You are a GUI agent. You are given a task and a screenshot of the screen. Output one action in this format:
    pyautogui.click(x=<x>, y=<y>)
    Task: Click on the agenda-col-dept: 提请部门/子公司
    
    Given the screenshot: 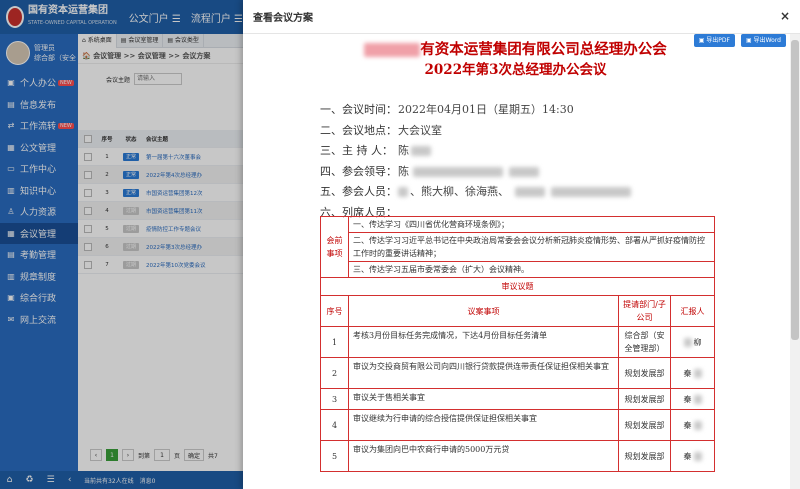 What is the action you would take?
    pyautogui.click(x=645, y=311)
    